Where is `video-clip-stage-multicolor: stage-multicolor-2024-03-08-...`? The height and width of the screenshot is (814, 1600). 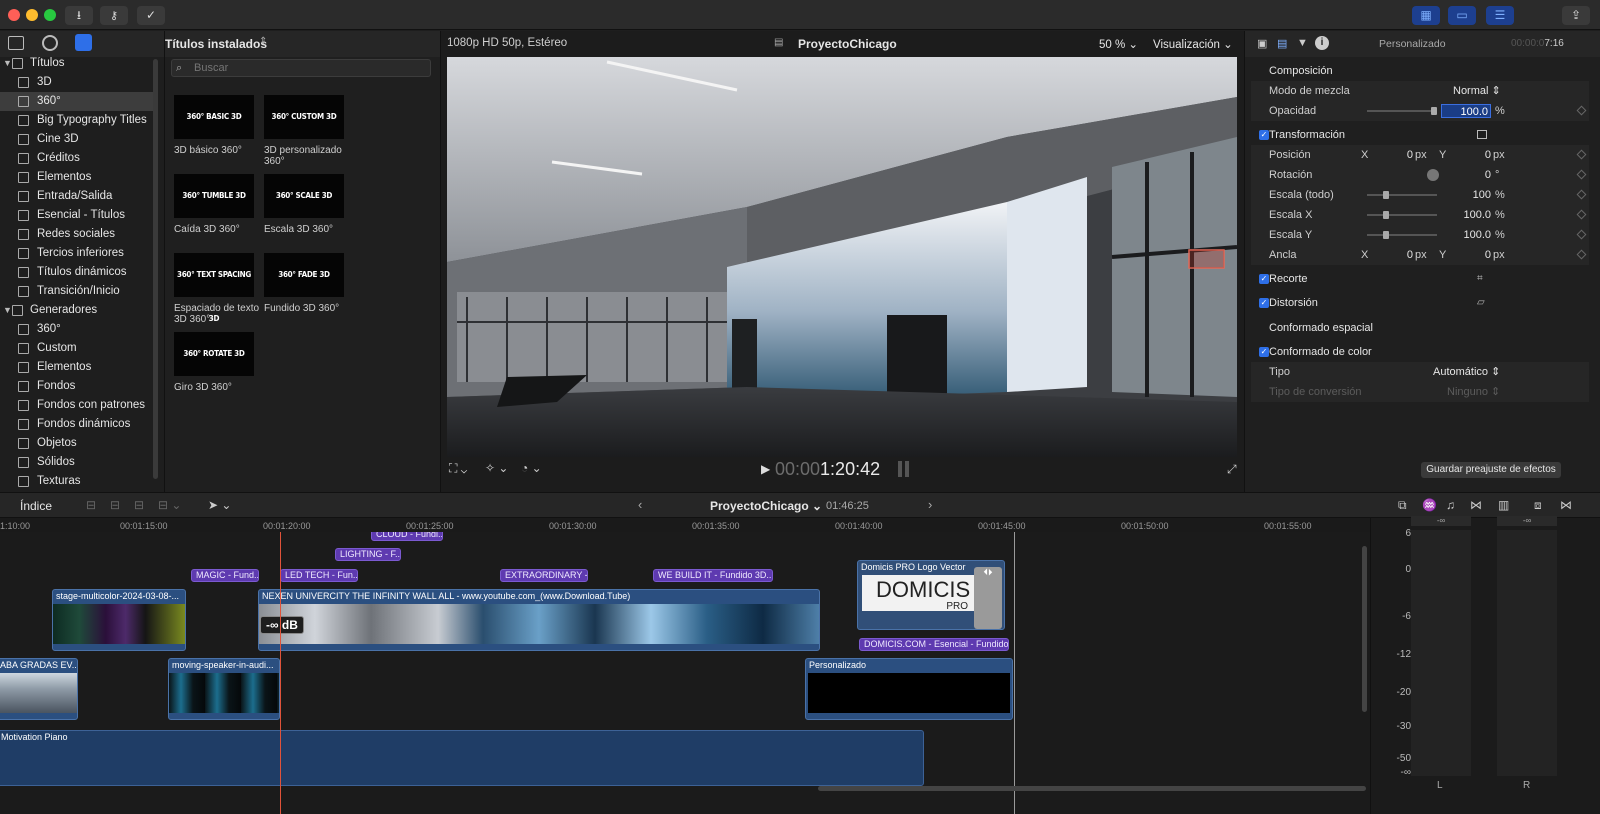 video-clip-stage-multicolor: stage-multicolor-2024-03-08-... is located at coordinates (119, 620).